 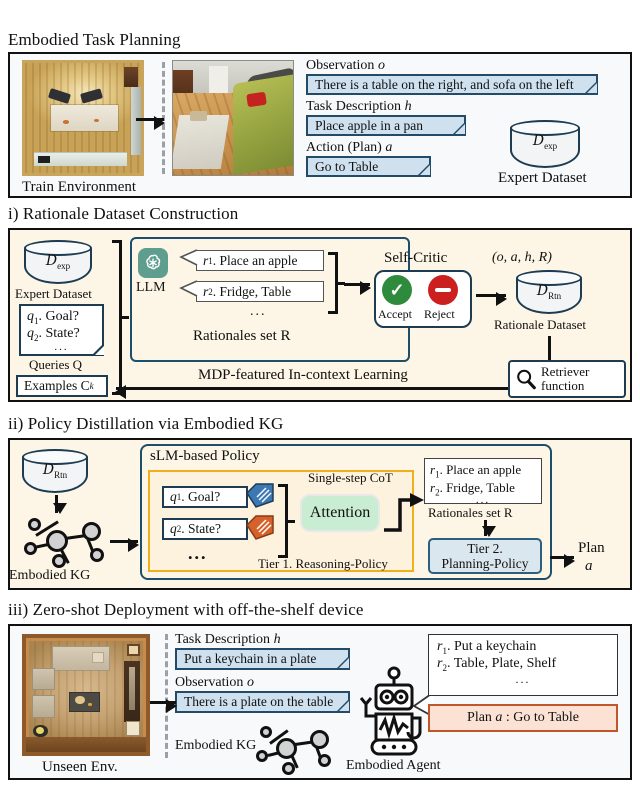 What do you see at coordinates (205, 529) in the screenshot?
I see `query-box-state: q2. State?` at bounding box center [205, 529].